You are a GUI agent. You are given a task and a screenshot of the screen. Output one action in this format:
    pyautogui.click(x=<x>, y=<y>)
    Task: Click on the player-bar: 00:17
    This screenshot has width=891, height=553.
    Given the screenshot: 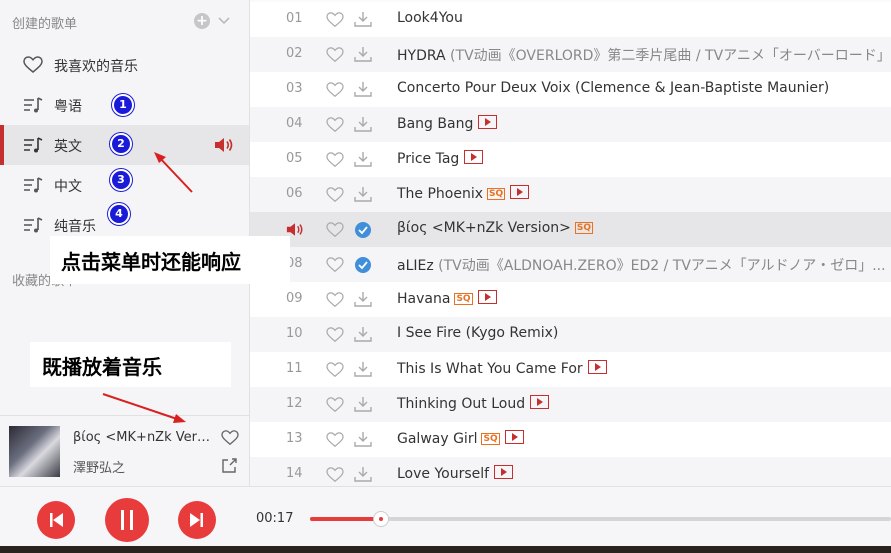 What is the action you would take?
    pyautogui.click(x=445, y=516)
    